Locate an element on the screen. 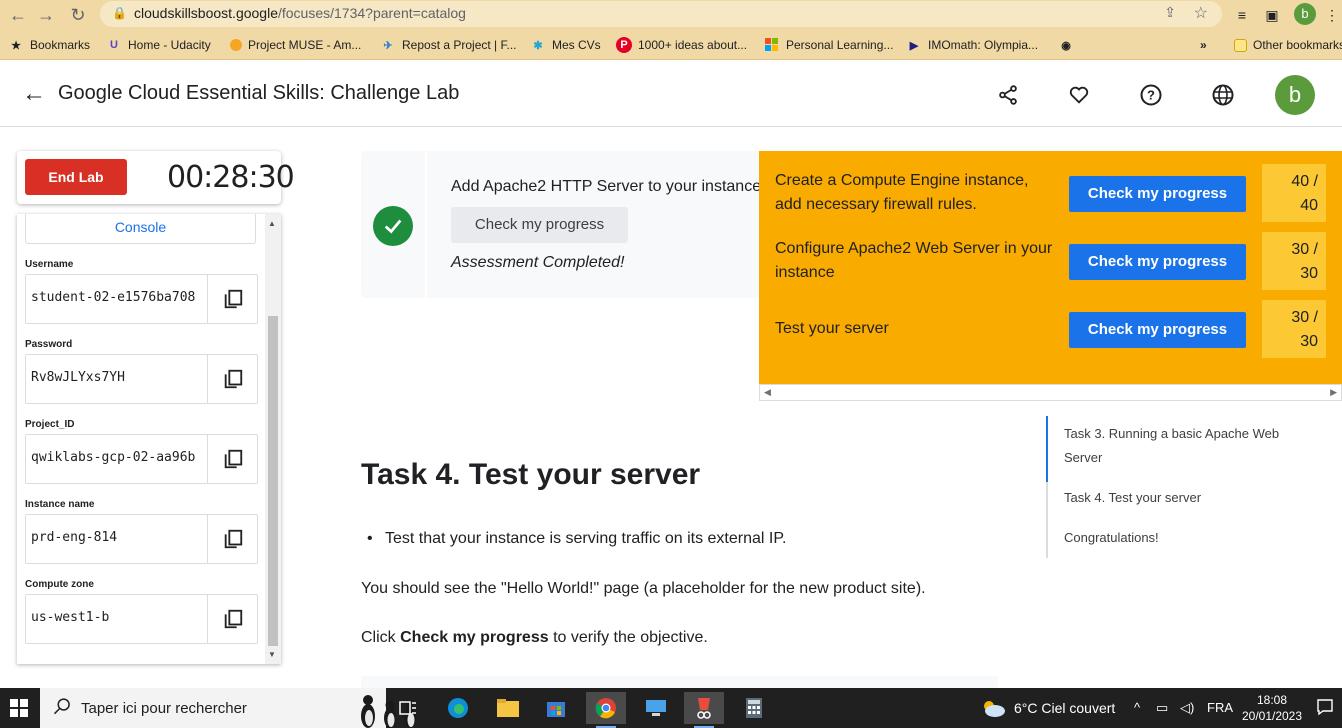 The height and width of the screenshot is (728, 1342). volume-icon: ◁) is located at coordinates (1187, 708).